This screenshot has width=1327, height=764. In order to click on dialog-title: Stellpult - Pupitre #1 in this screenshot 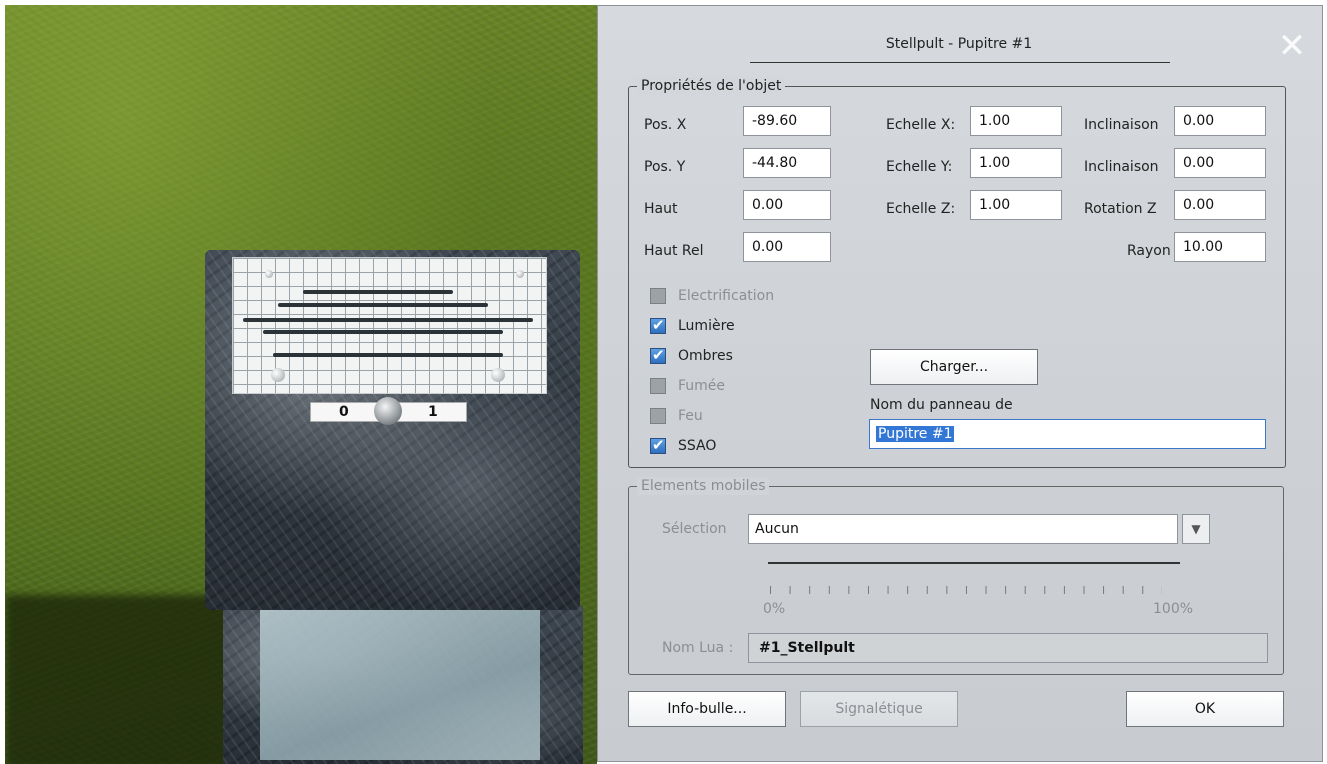, I will do `click(959, 44)`.